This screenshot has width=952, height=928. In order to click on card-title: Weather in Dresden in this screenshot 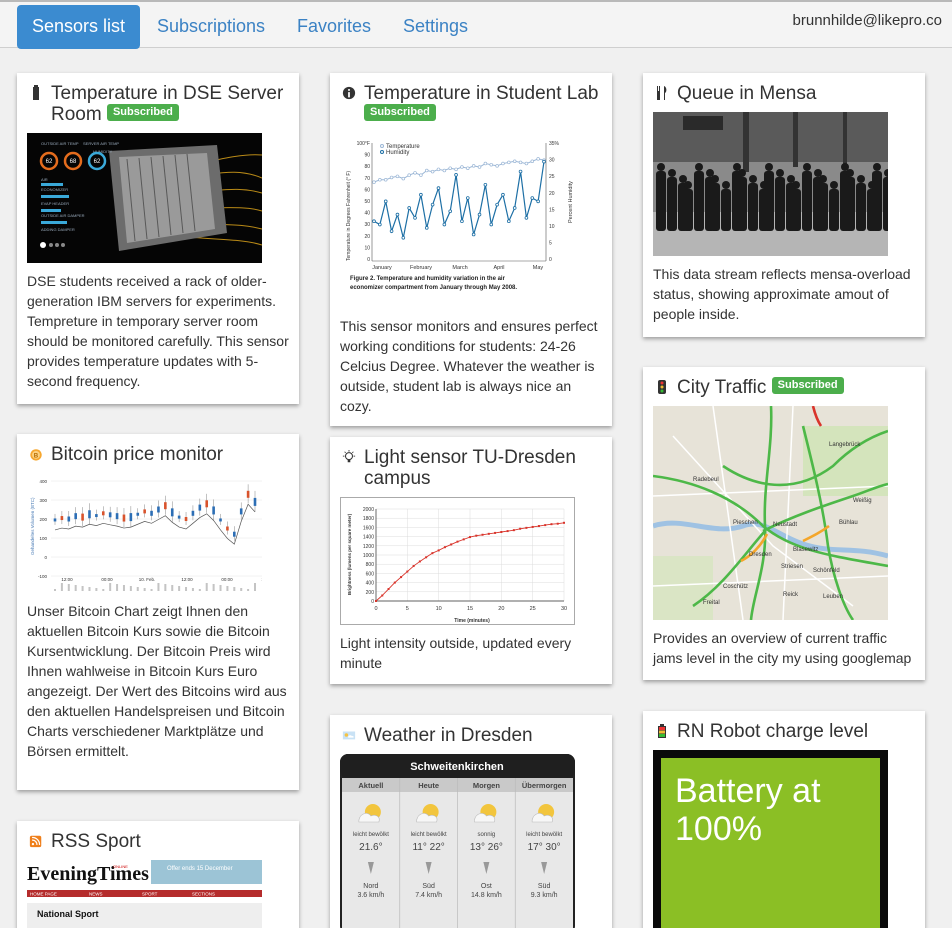, I will do `click(471, 735)`.